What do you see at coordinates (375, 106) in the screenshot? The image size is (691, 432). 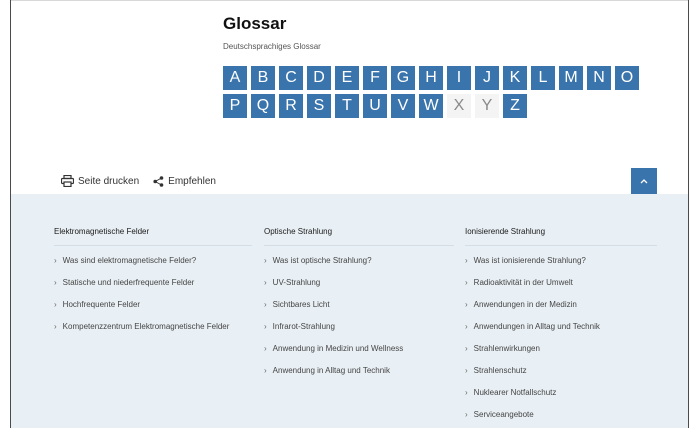 I see `letter-u-button: U` at bounding box center [375, 106].